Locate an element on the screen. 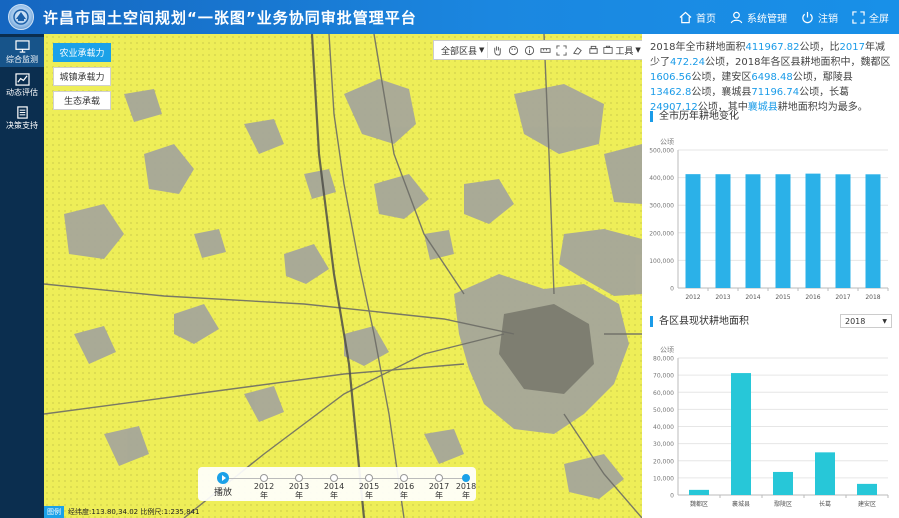 Image resolution: width=899 pixels, height=518 pixels. info-tool is located at coordinates (529, 50).